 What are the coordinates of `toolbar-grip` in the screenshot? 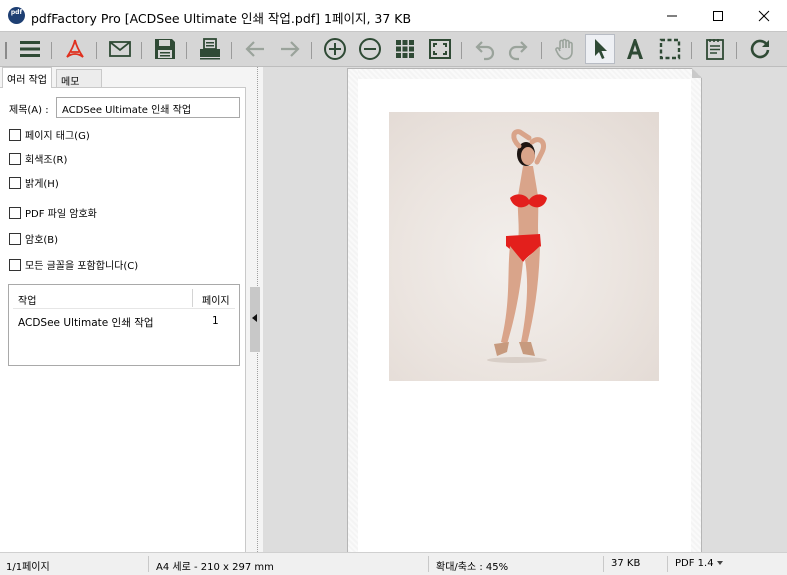 It's located at (6, 50).